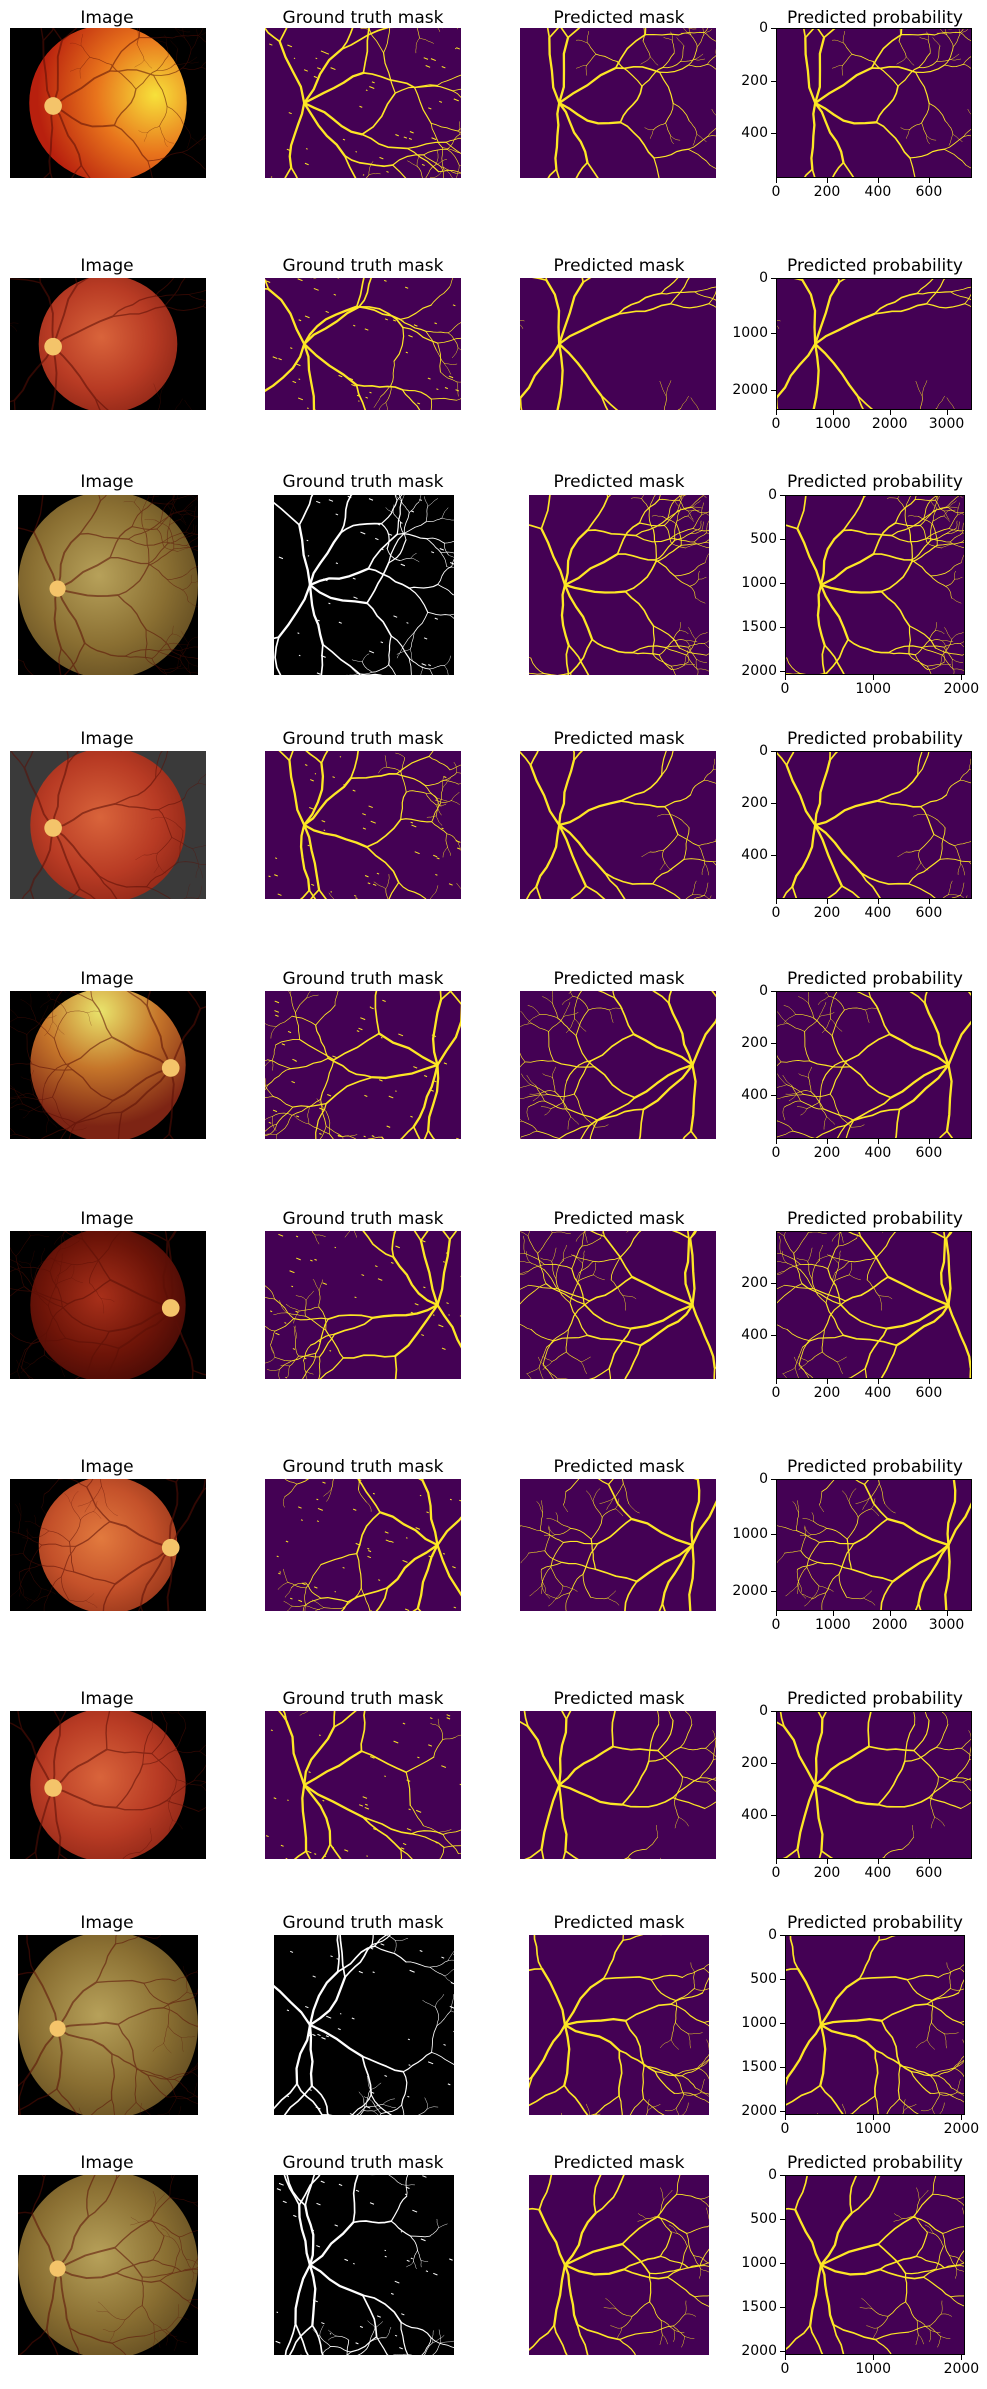 This screenshot has width=987, height=2389. What do you see at coordinates (961, 689) in the screenshot?
I see `x-tick-label: 2000` at bounding box center [961, 689].